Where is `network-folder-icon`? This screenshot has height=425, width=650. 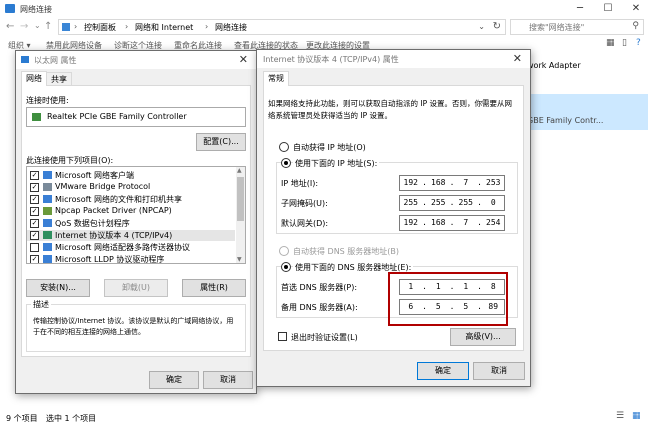 network-folder-icon is located at coordinates (10, 8).